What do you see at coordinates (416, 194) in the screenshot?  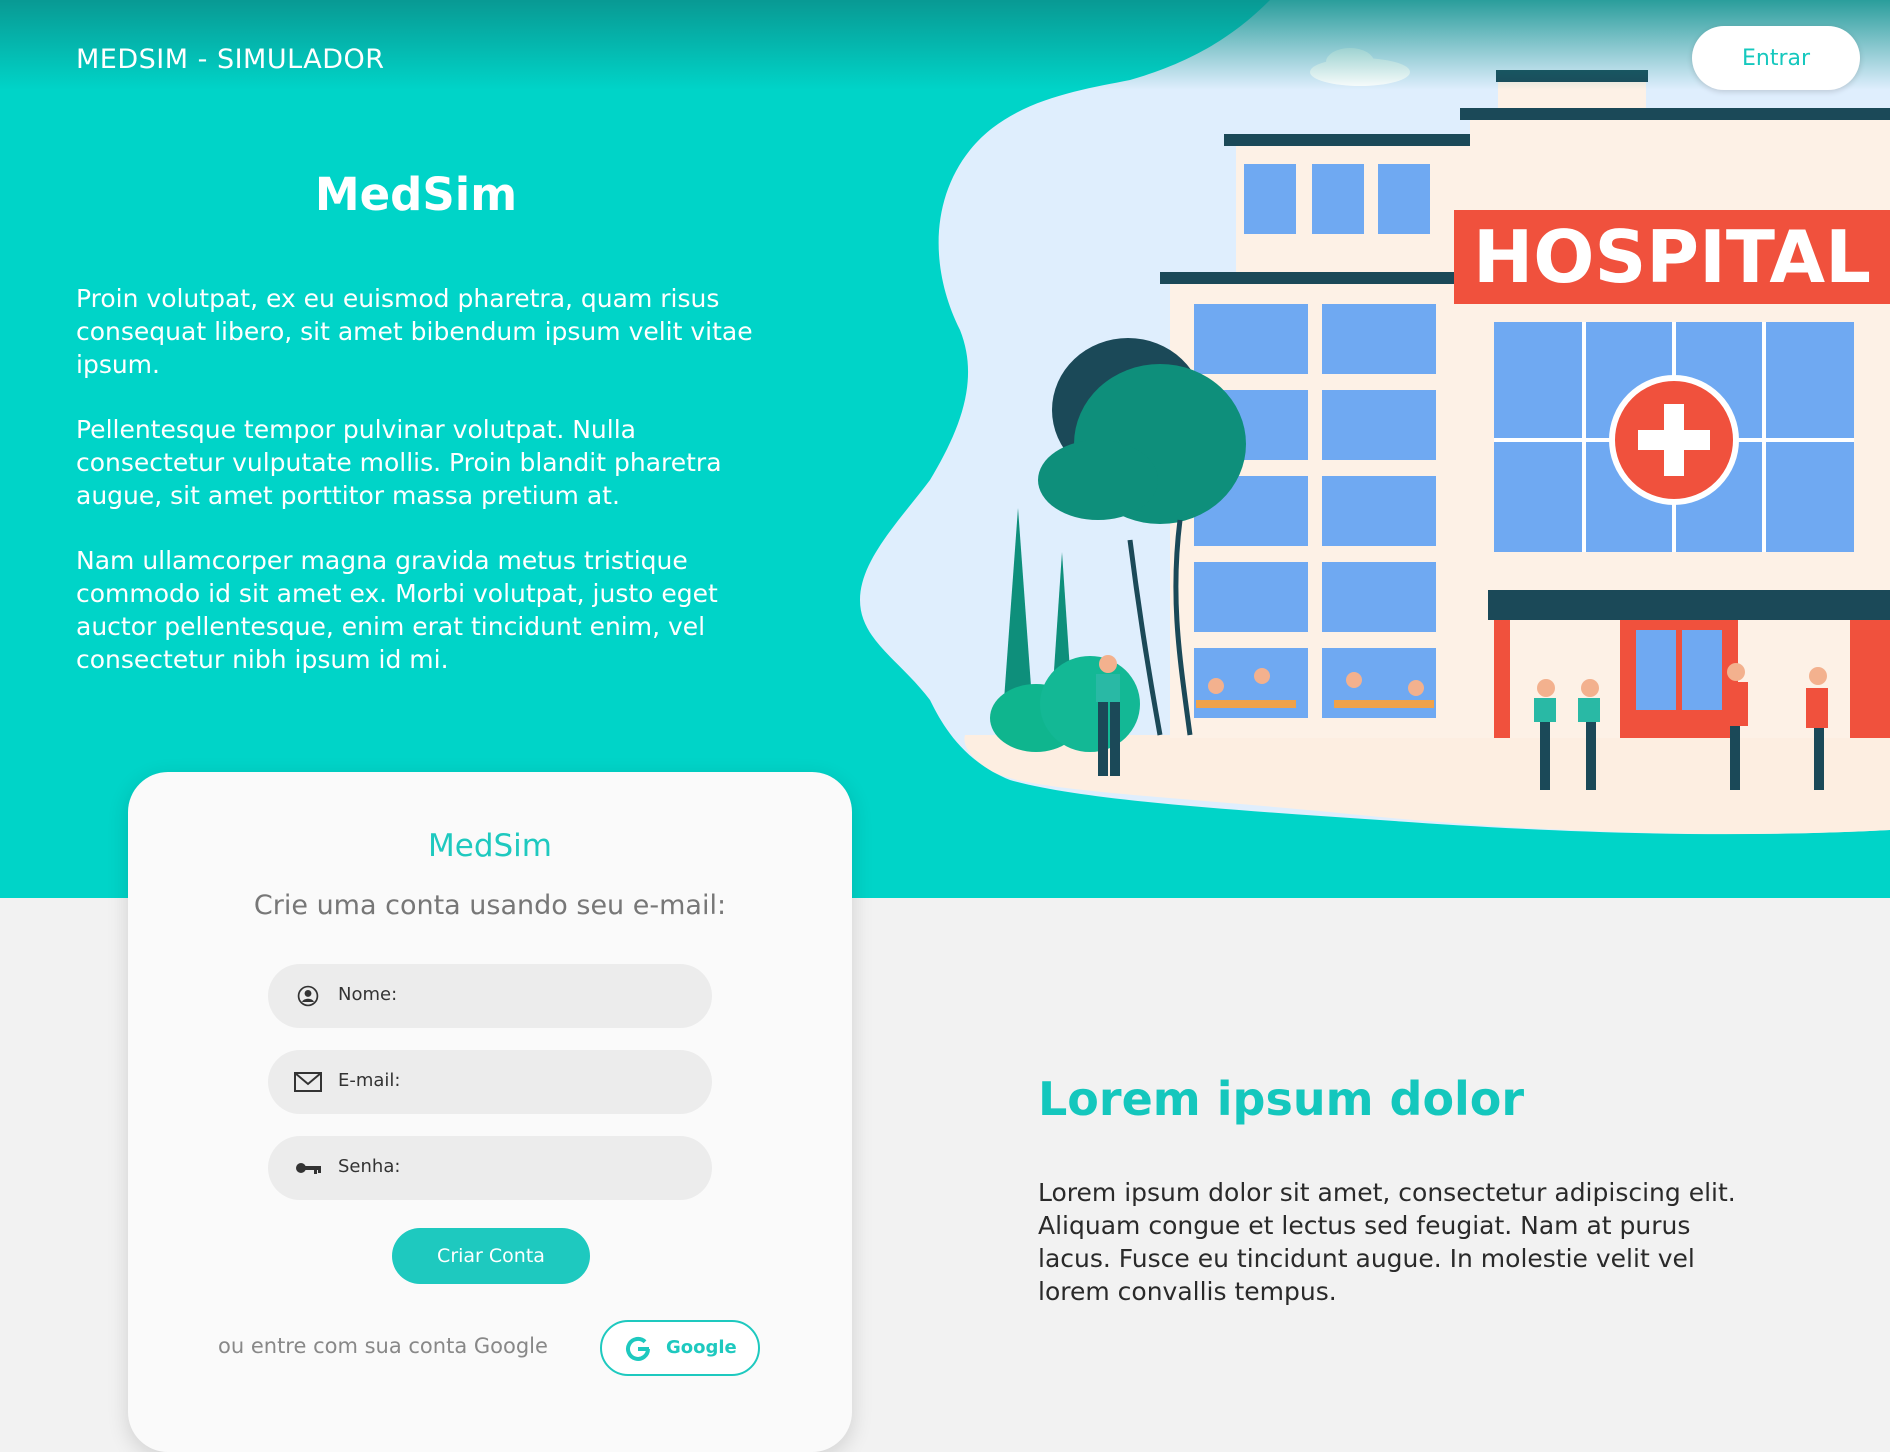 I see `hero-title: MedSim` at bounding box center [416, 194].